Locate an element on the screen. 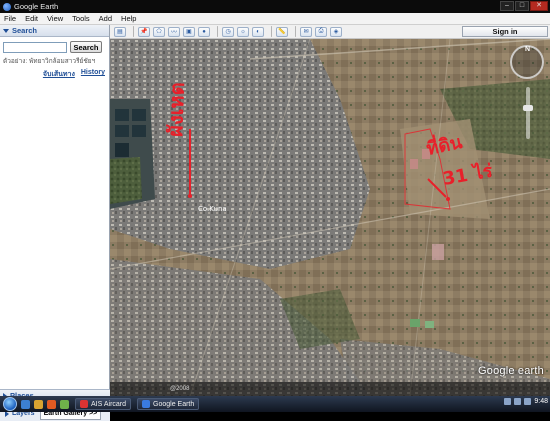 This screenshot has width=550, height=421. search-links: จับเส้นทาง History is located at coordinates (54, 73).